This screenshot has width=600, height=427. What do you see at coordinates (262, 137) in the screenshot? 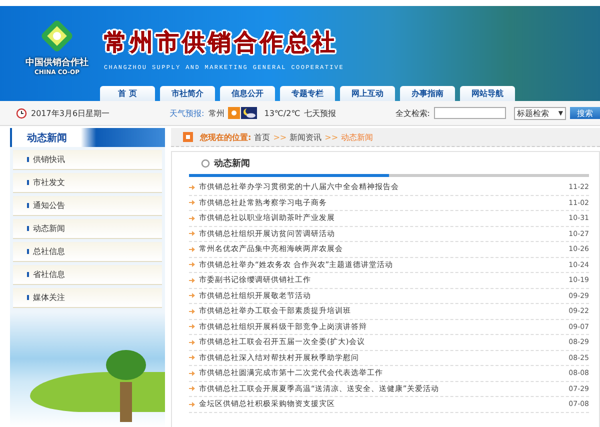
I see `breadcrumb-link: 首页` at bounding box center [262, 137].